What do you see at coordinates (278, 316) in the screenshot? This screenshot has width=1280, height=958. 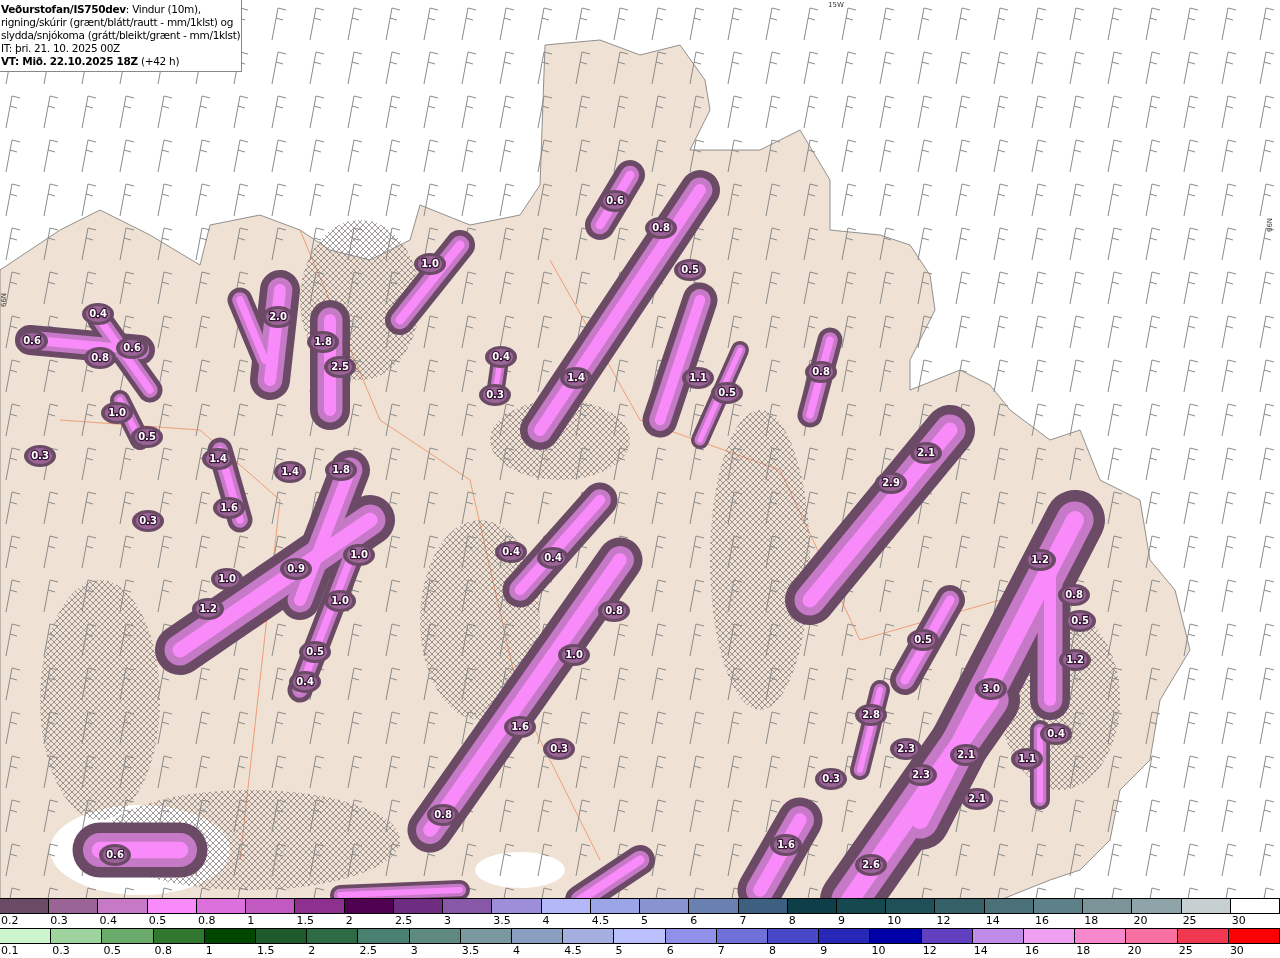 I see `precip-value: 2.0` at bounding box center [278, 316].